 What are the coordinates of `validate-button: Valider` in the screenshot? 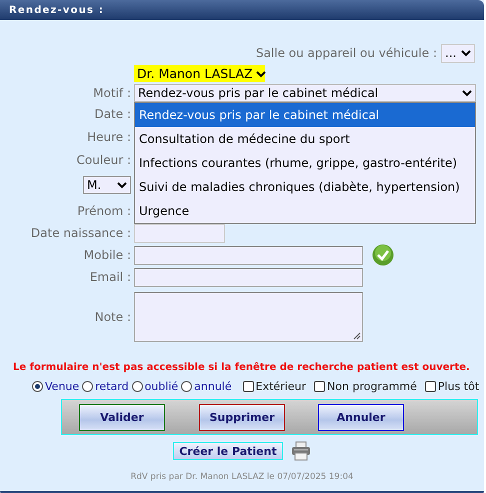 It's located at (122, 417).